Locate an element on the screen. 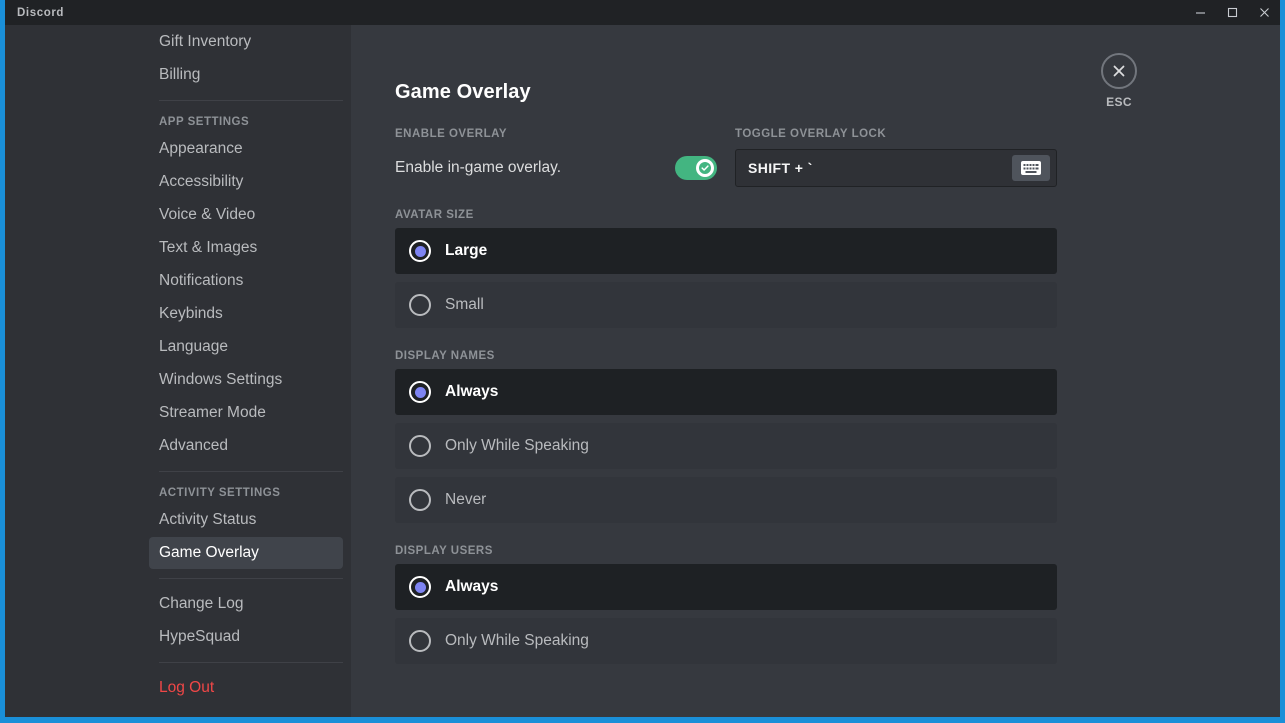 Image resolution: width=1285 pixels, height=723 pixels. check-icon is located at coordinates (705, 168).